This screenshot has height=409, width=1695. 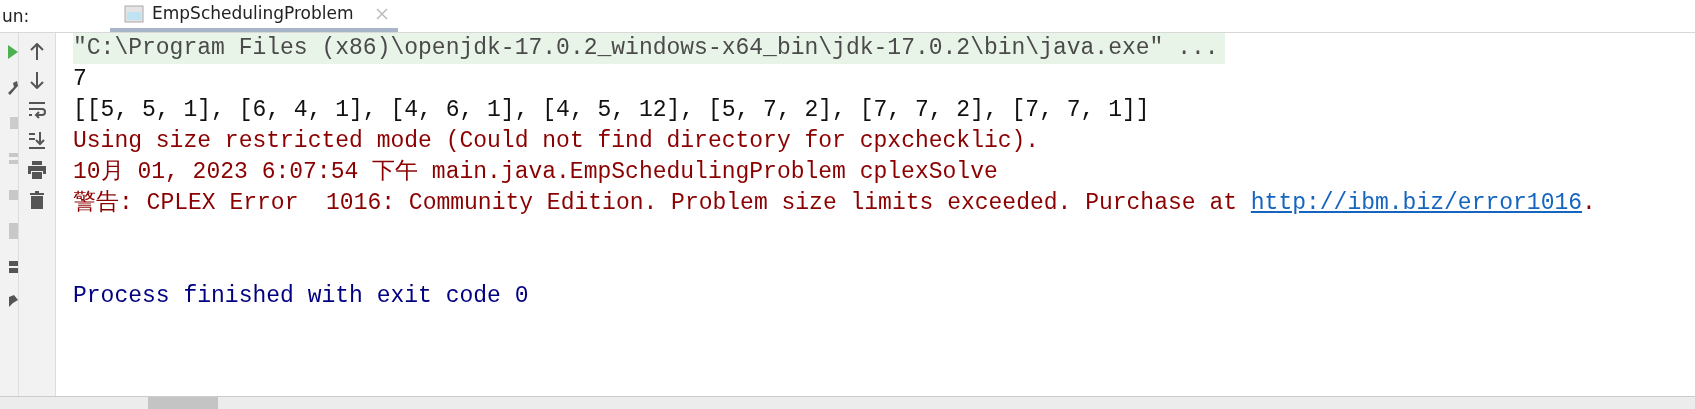 I want to click on error-link: http://ibm.biz/error1016, so click(x=1416, y=203).